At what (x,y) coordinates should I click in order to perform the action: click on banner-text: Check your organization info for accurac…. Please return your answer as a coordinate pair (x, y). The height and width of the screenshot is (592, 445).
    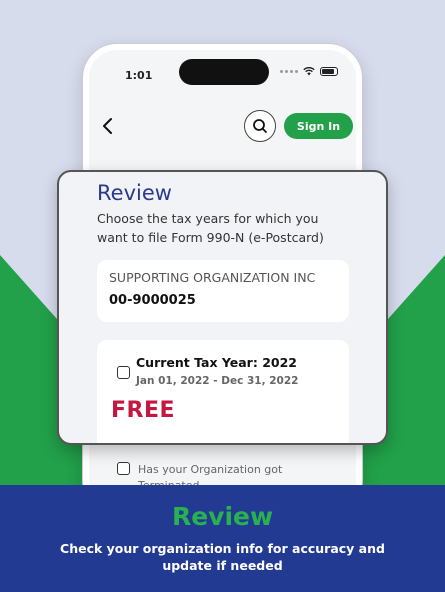
    Looking at the image, I should click on (222, 557).